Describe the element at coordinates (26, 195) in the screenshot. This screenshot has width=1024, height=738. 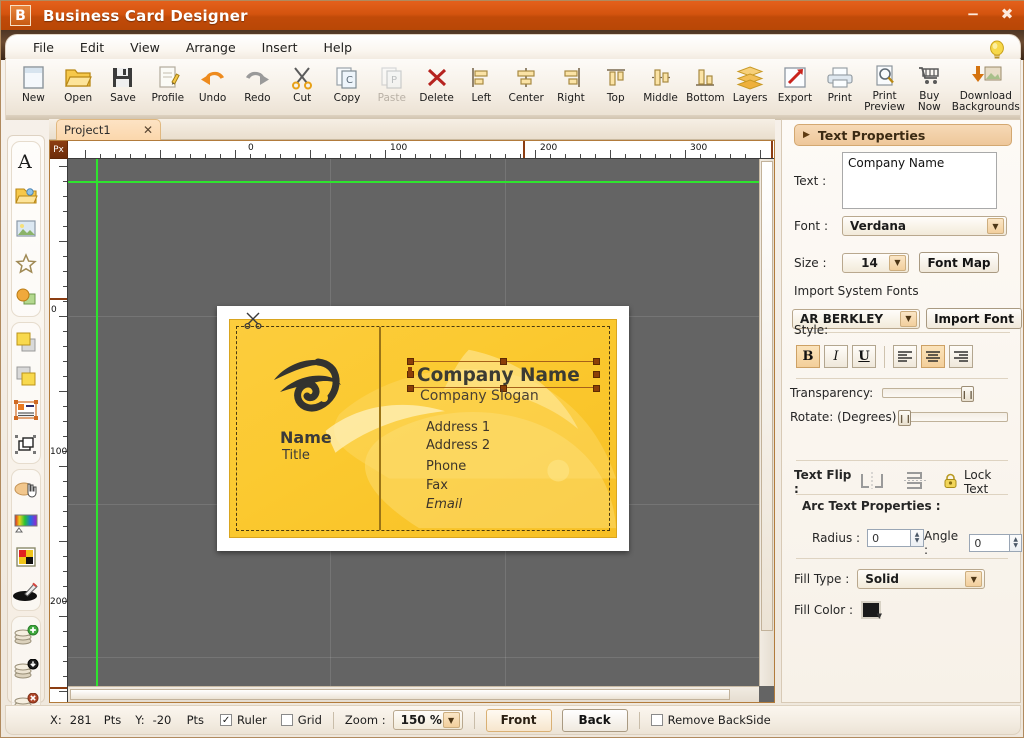
I see `open-image-folder-icon` at that location.